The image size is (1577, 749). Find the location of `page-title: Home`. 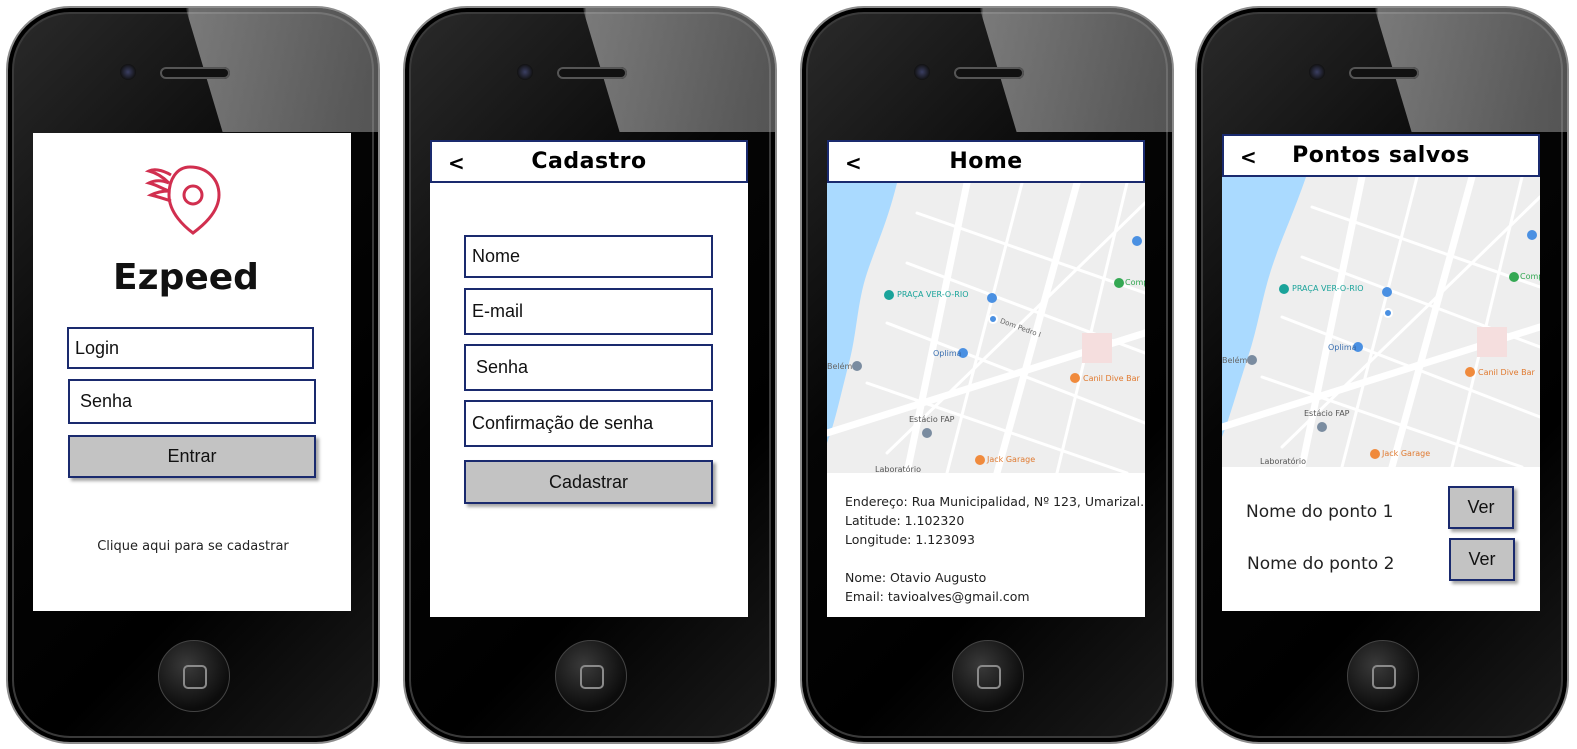

page-title: Home is located at coordinates (986, 161).